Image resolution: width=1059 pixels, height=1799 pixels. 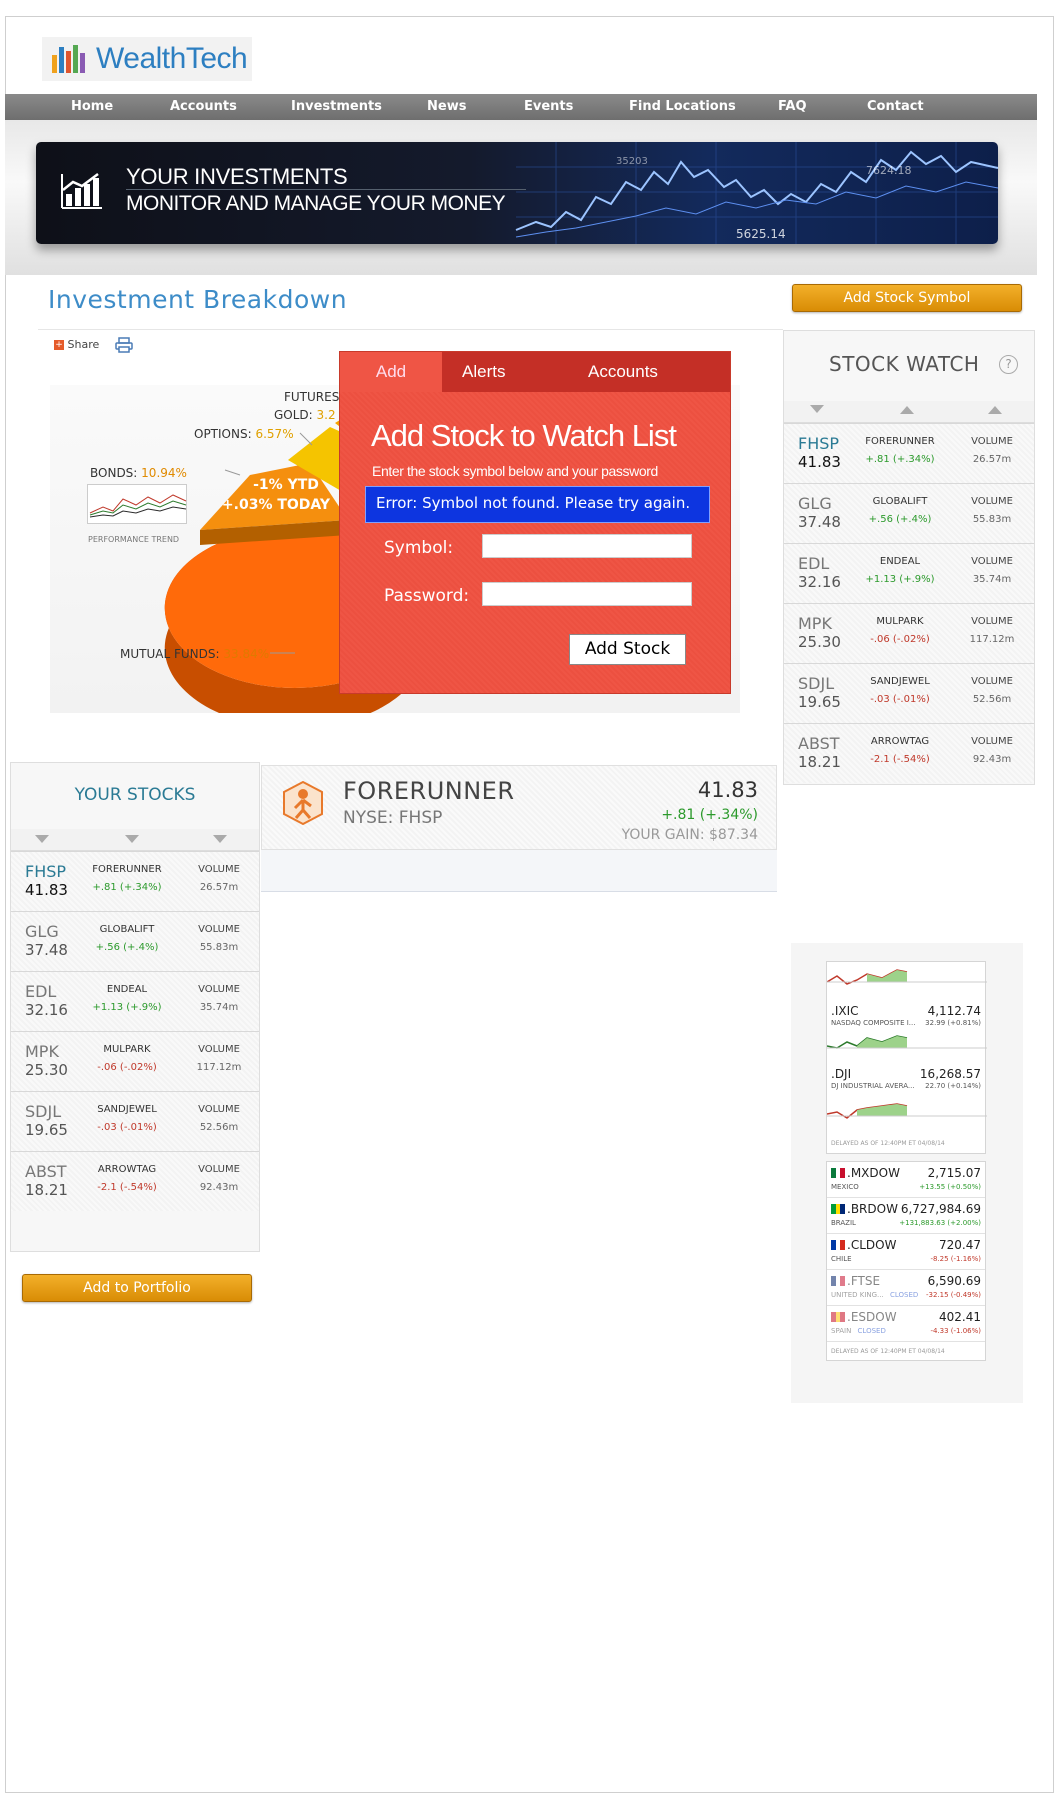 I want to click on third-sparkline, so click(x=907, y=1111).